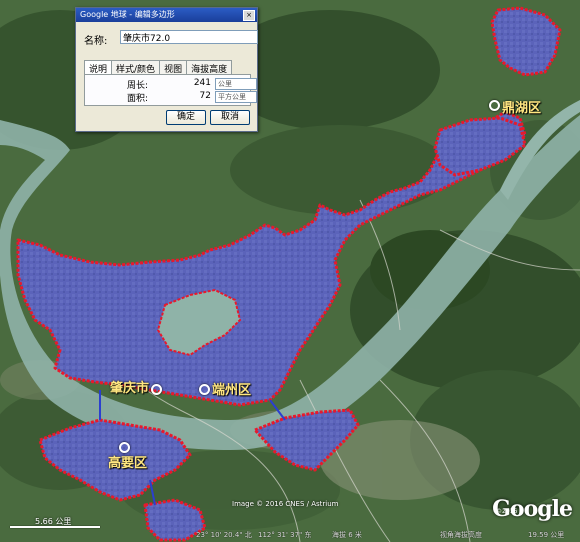 The width and height of the screenshot is (580, 542). Describe the element at coordinates (236, 97) in the screenshot. I see `area-unit-select: 平方公里` at that location.